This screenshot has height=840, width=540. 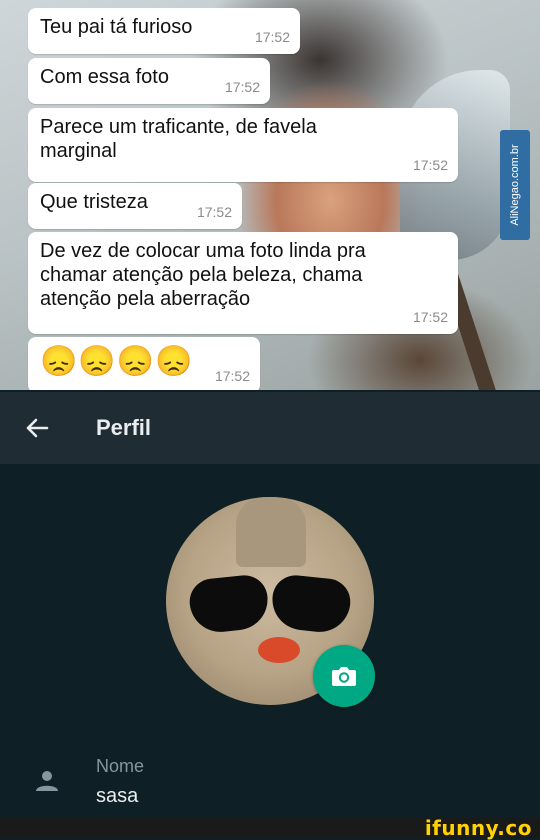 What do you see at coordinates (229, 604) in the screenshot?
I see `lens-left` at bounding box center [229, 604].